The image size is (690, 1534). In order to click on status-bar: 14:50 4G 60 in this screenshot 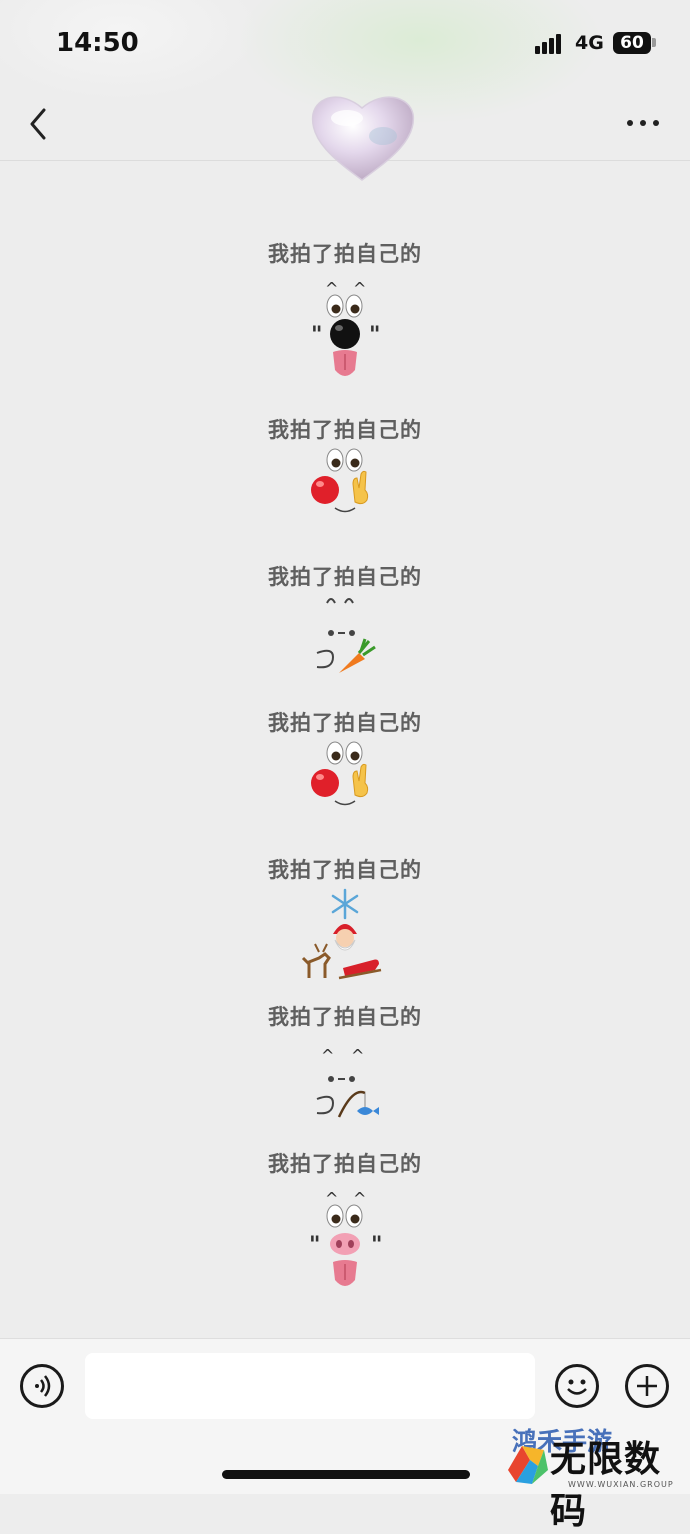, I will do `click(345, 44)`.